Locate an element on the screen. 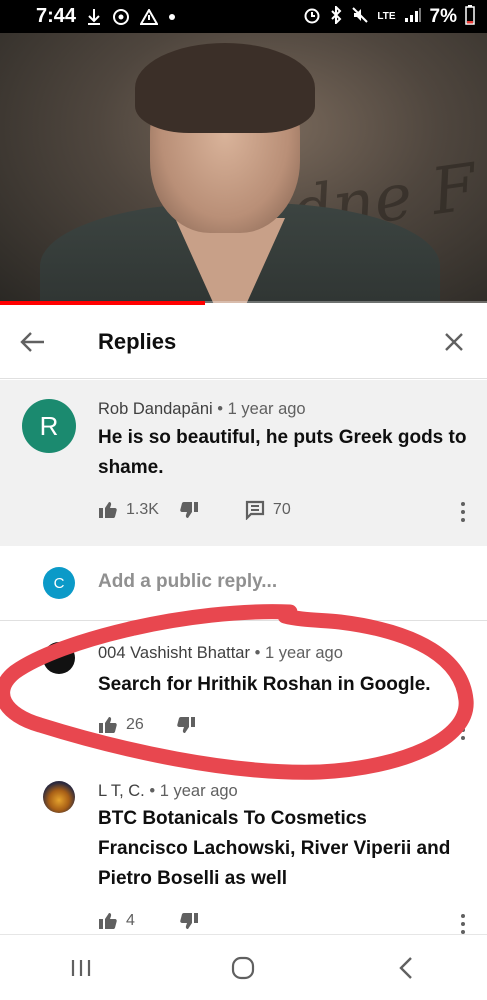  sync-icon is located at coordinates (121, 17).